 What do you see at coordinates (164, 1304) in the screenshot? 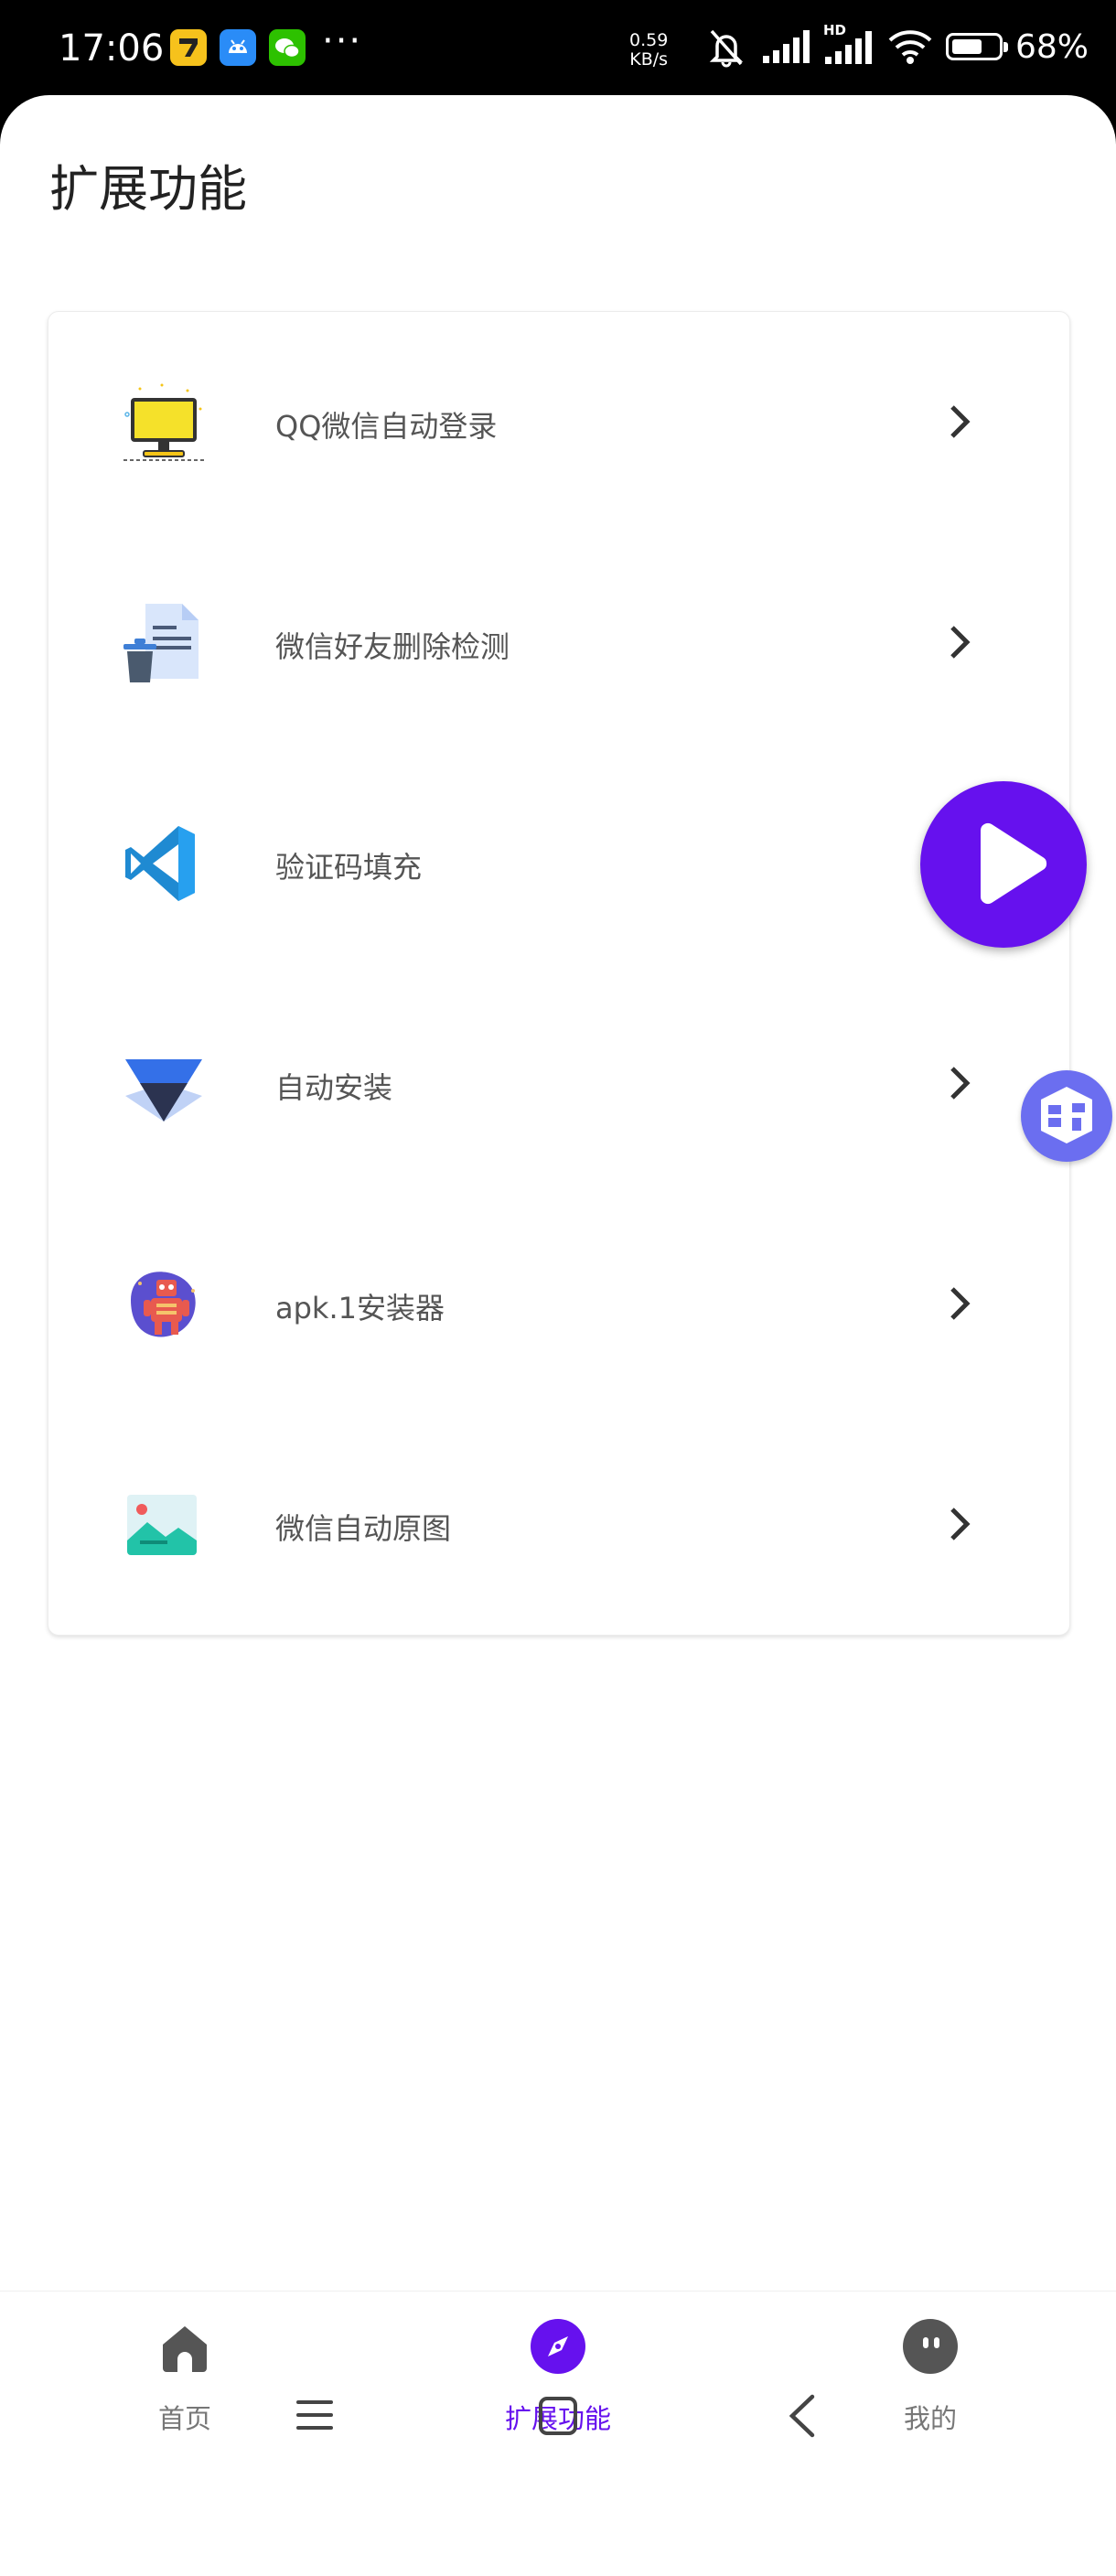
I see `robot-icon` at bounding box center [164, 1304].